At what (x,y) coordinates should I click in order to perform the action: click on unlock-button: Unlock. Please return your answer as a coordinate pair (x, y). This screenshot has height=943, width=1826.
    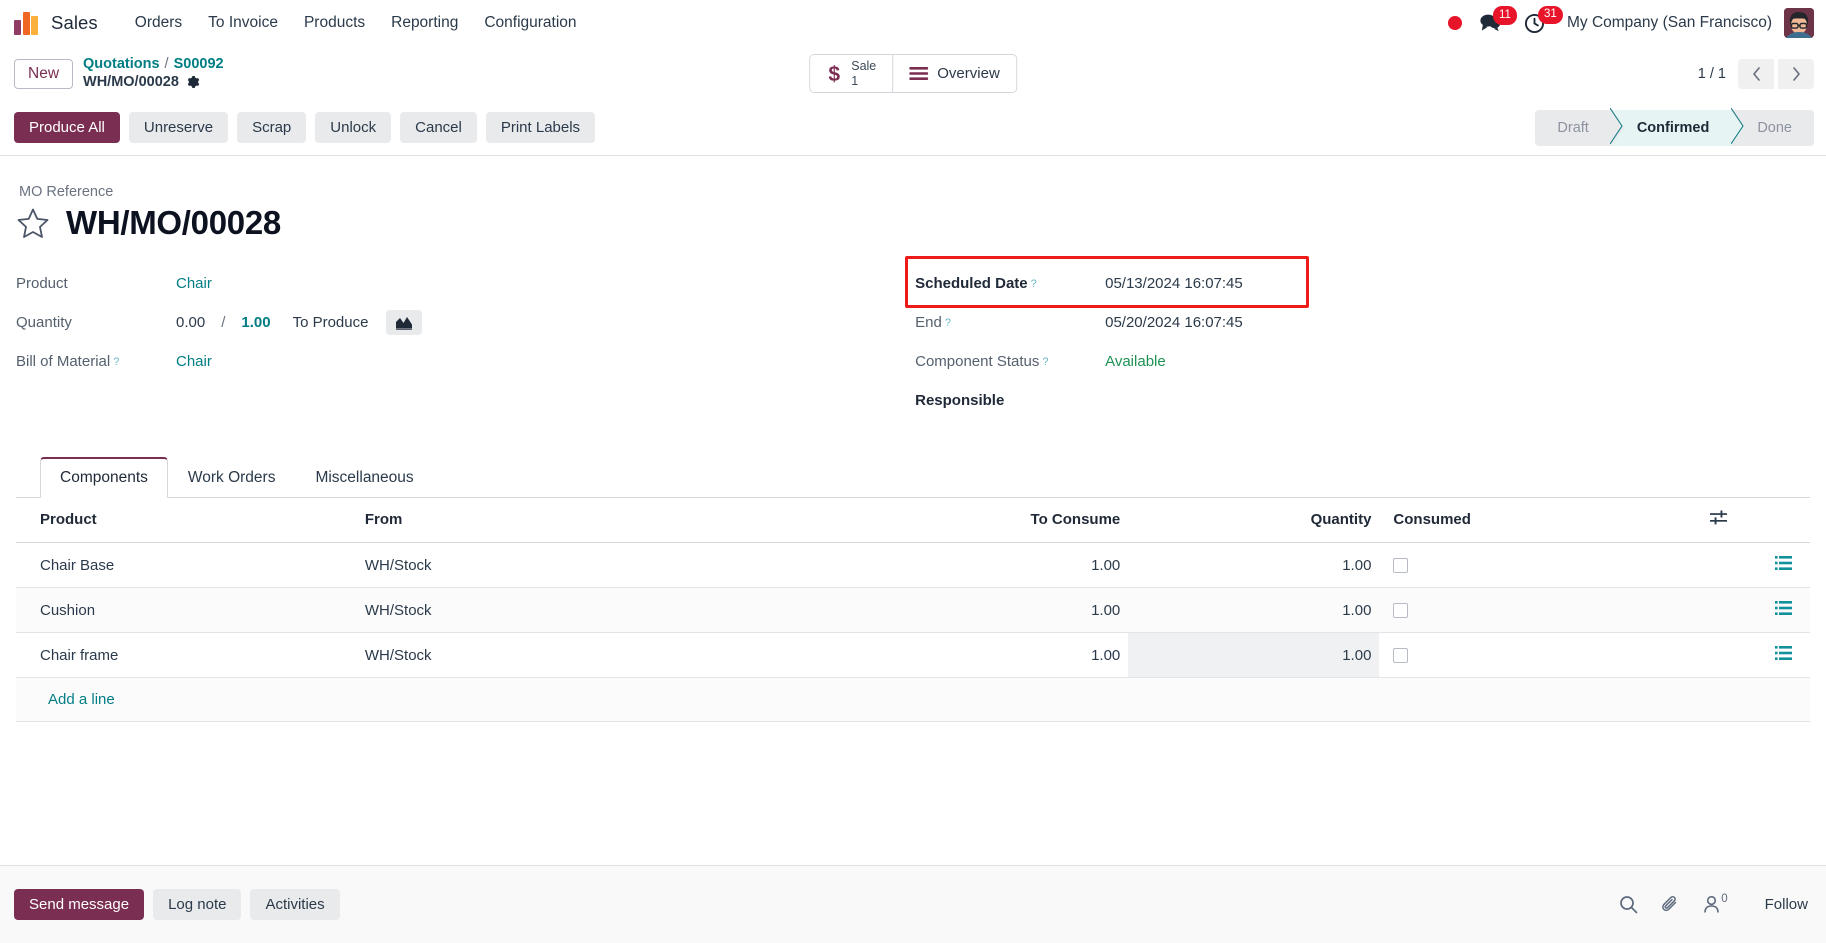
    Looking at the image, I should click on (353, 127).